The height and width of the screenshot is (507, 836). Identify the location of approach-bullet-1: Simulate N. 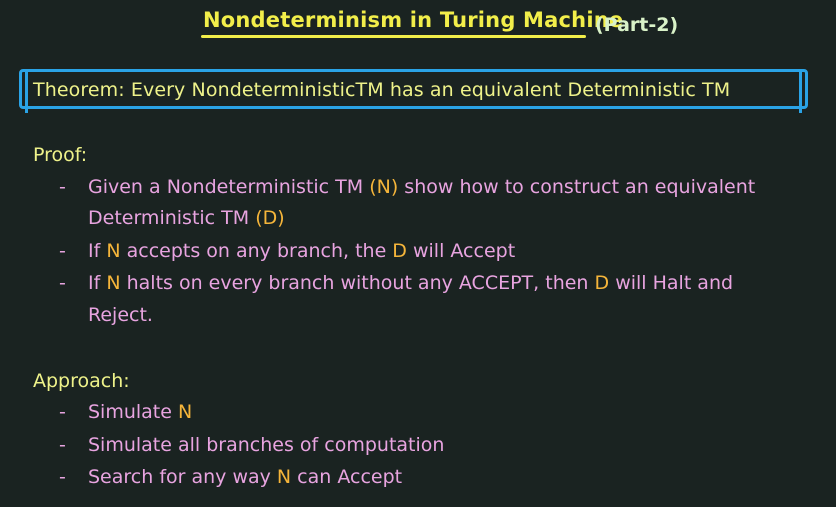
(140, 412).